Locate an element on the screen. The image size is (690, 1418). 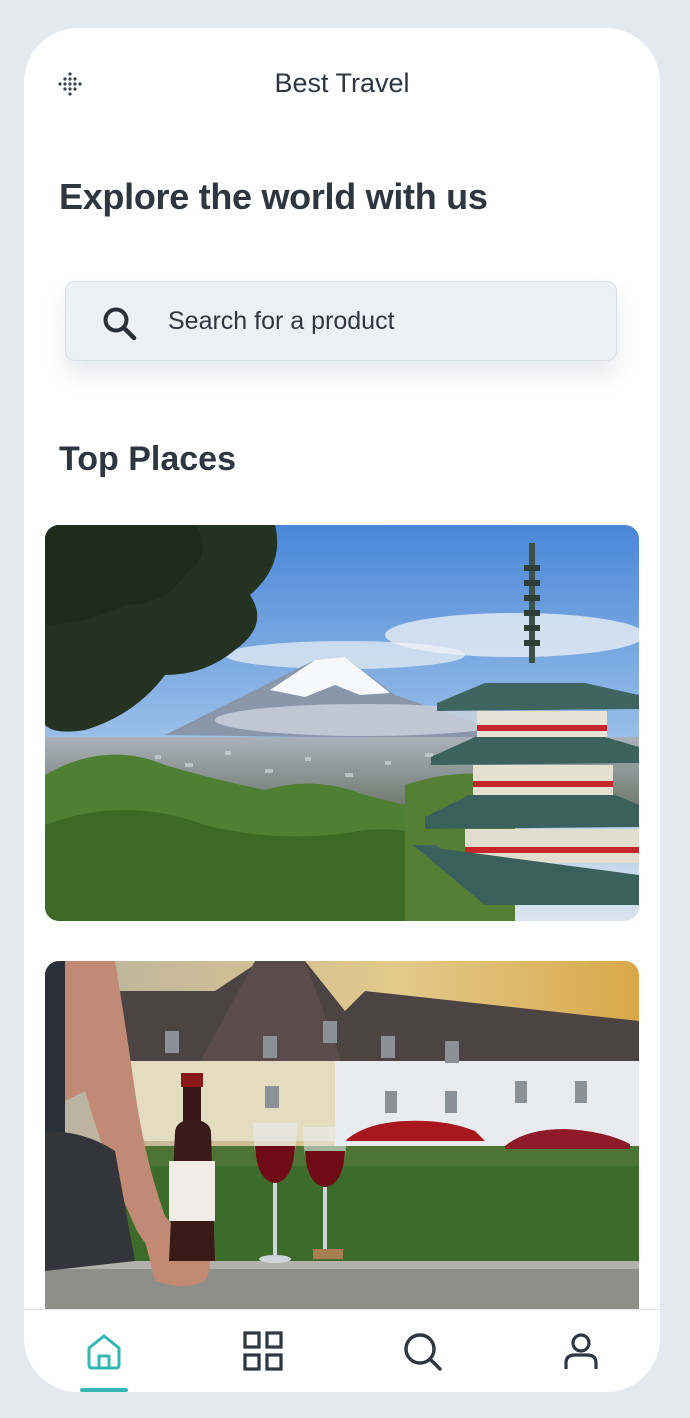
search-bar is located at coordinates (341, 321).